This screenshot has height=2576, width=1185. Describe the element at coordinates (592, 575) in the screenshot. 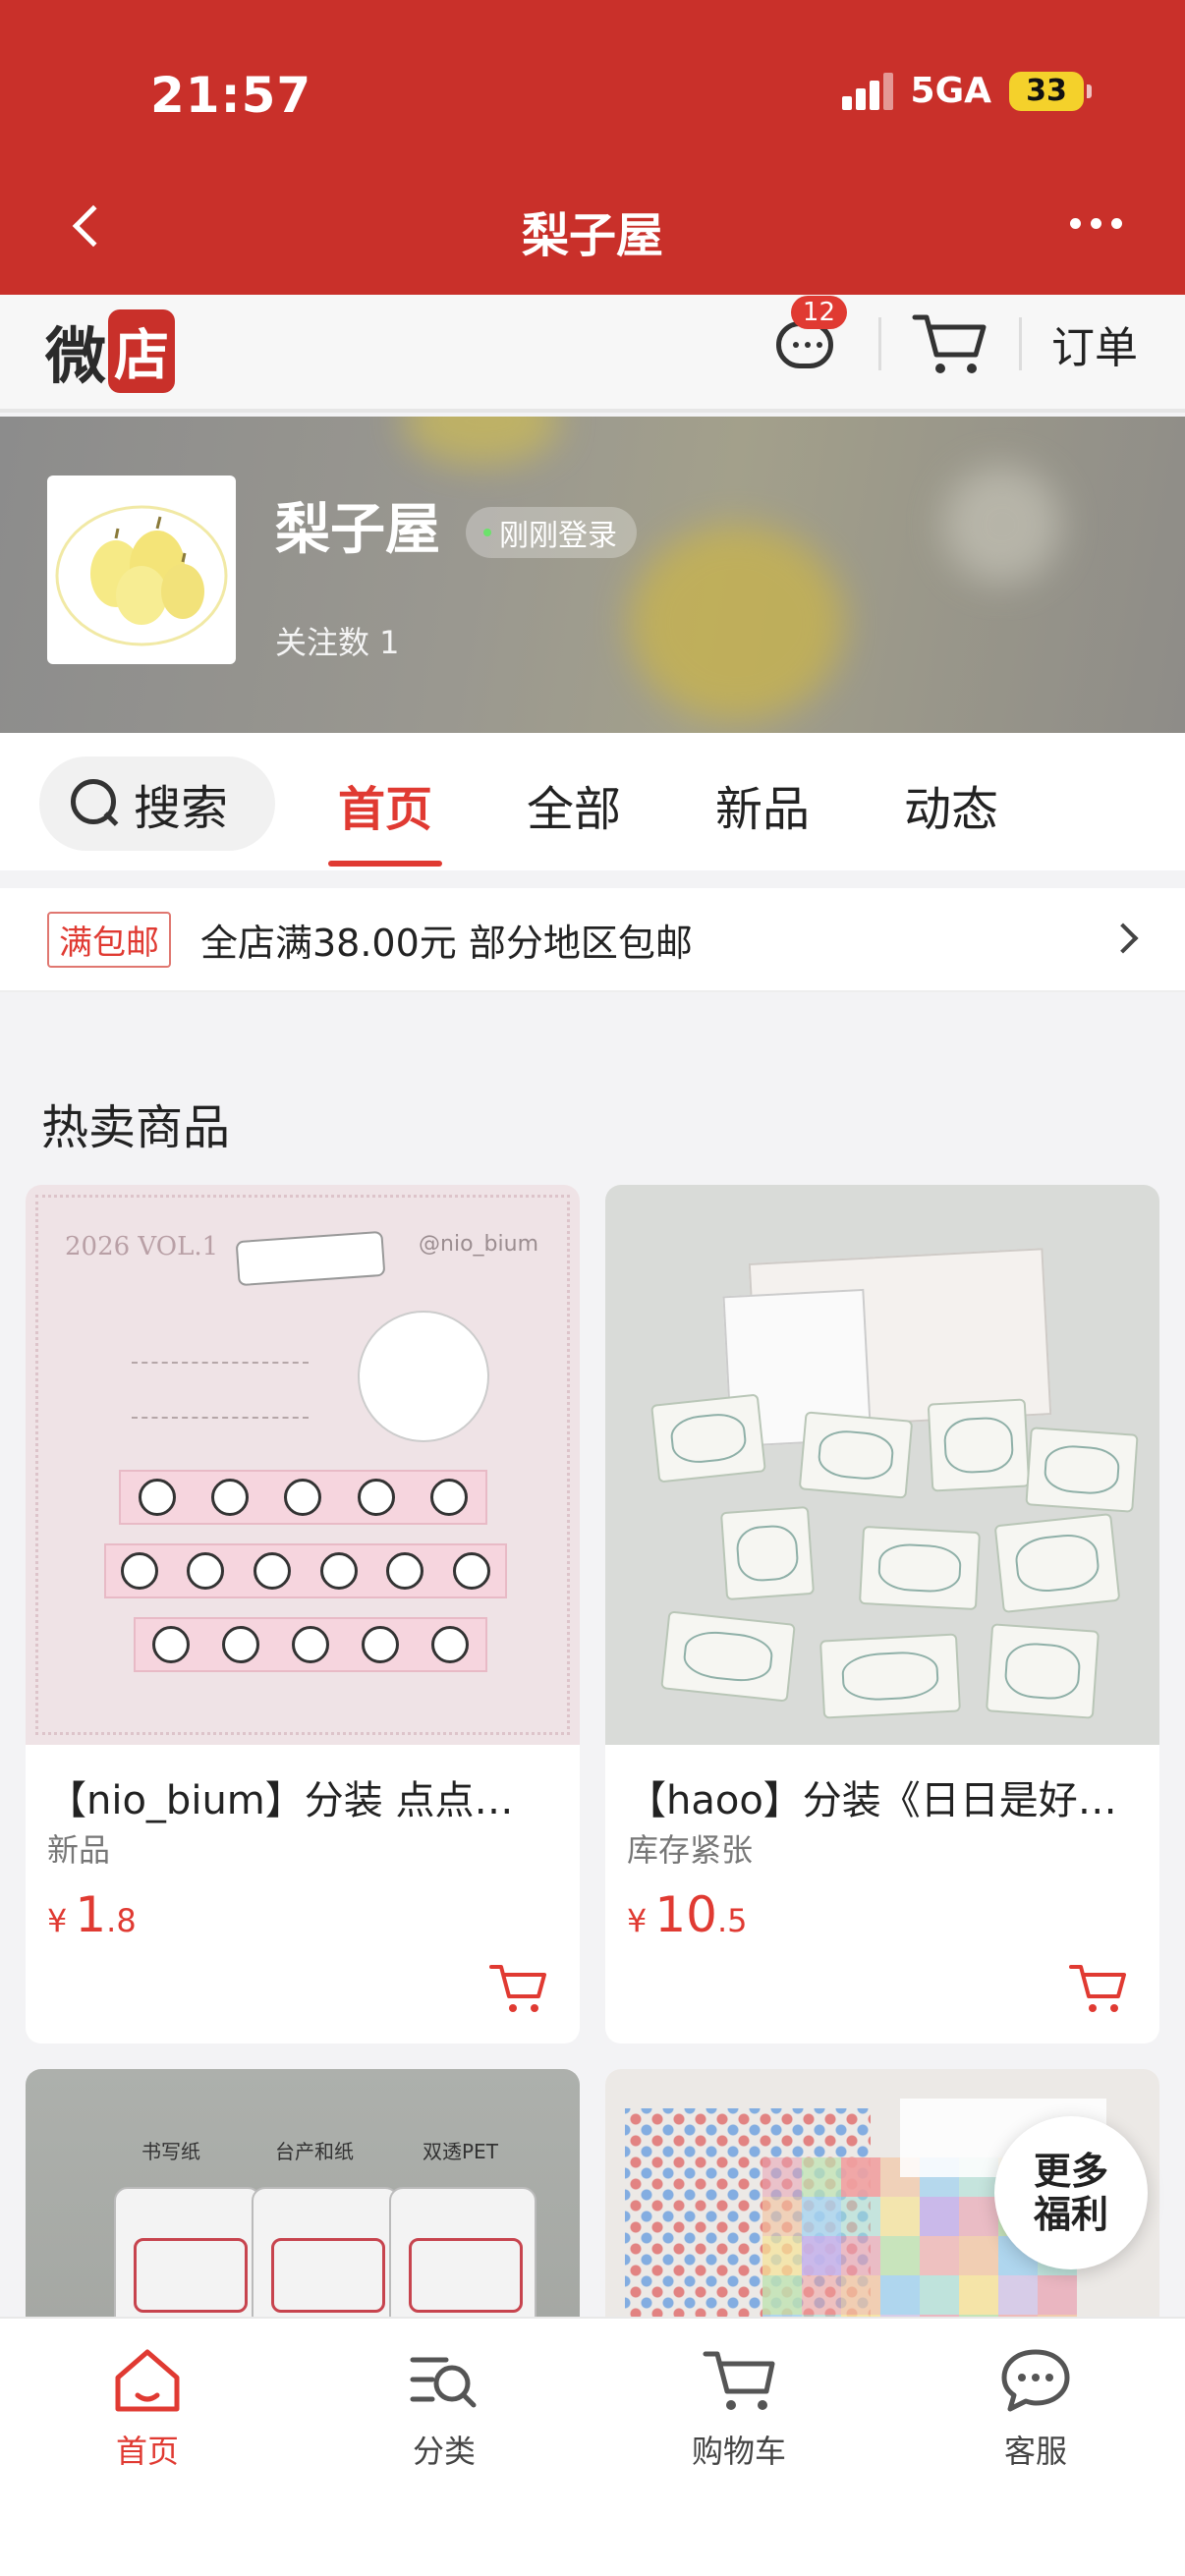

I see `shop-banner: 梨子屋 刚刚登录 关注数 1` at that location.